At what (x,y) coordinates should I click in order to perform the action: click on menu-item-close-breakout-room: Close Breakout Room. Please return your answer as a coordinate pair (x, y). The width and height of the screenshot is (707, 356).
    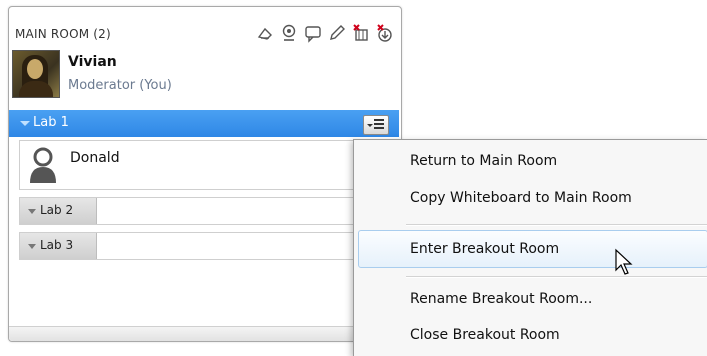
    Looking at the image, I should click on (530, 335).